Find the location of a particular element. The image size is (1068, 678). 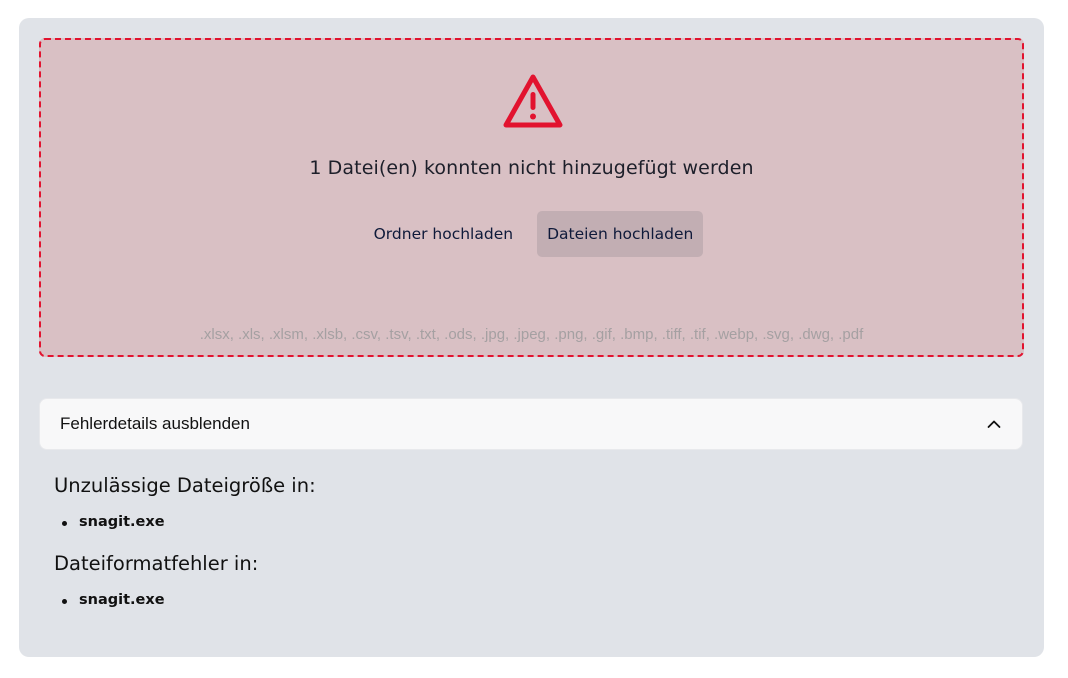

upload-files-button: Dateien hochladen is located at coordinates (620, 234).